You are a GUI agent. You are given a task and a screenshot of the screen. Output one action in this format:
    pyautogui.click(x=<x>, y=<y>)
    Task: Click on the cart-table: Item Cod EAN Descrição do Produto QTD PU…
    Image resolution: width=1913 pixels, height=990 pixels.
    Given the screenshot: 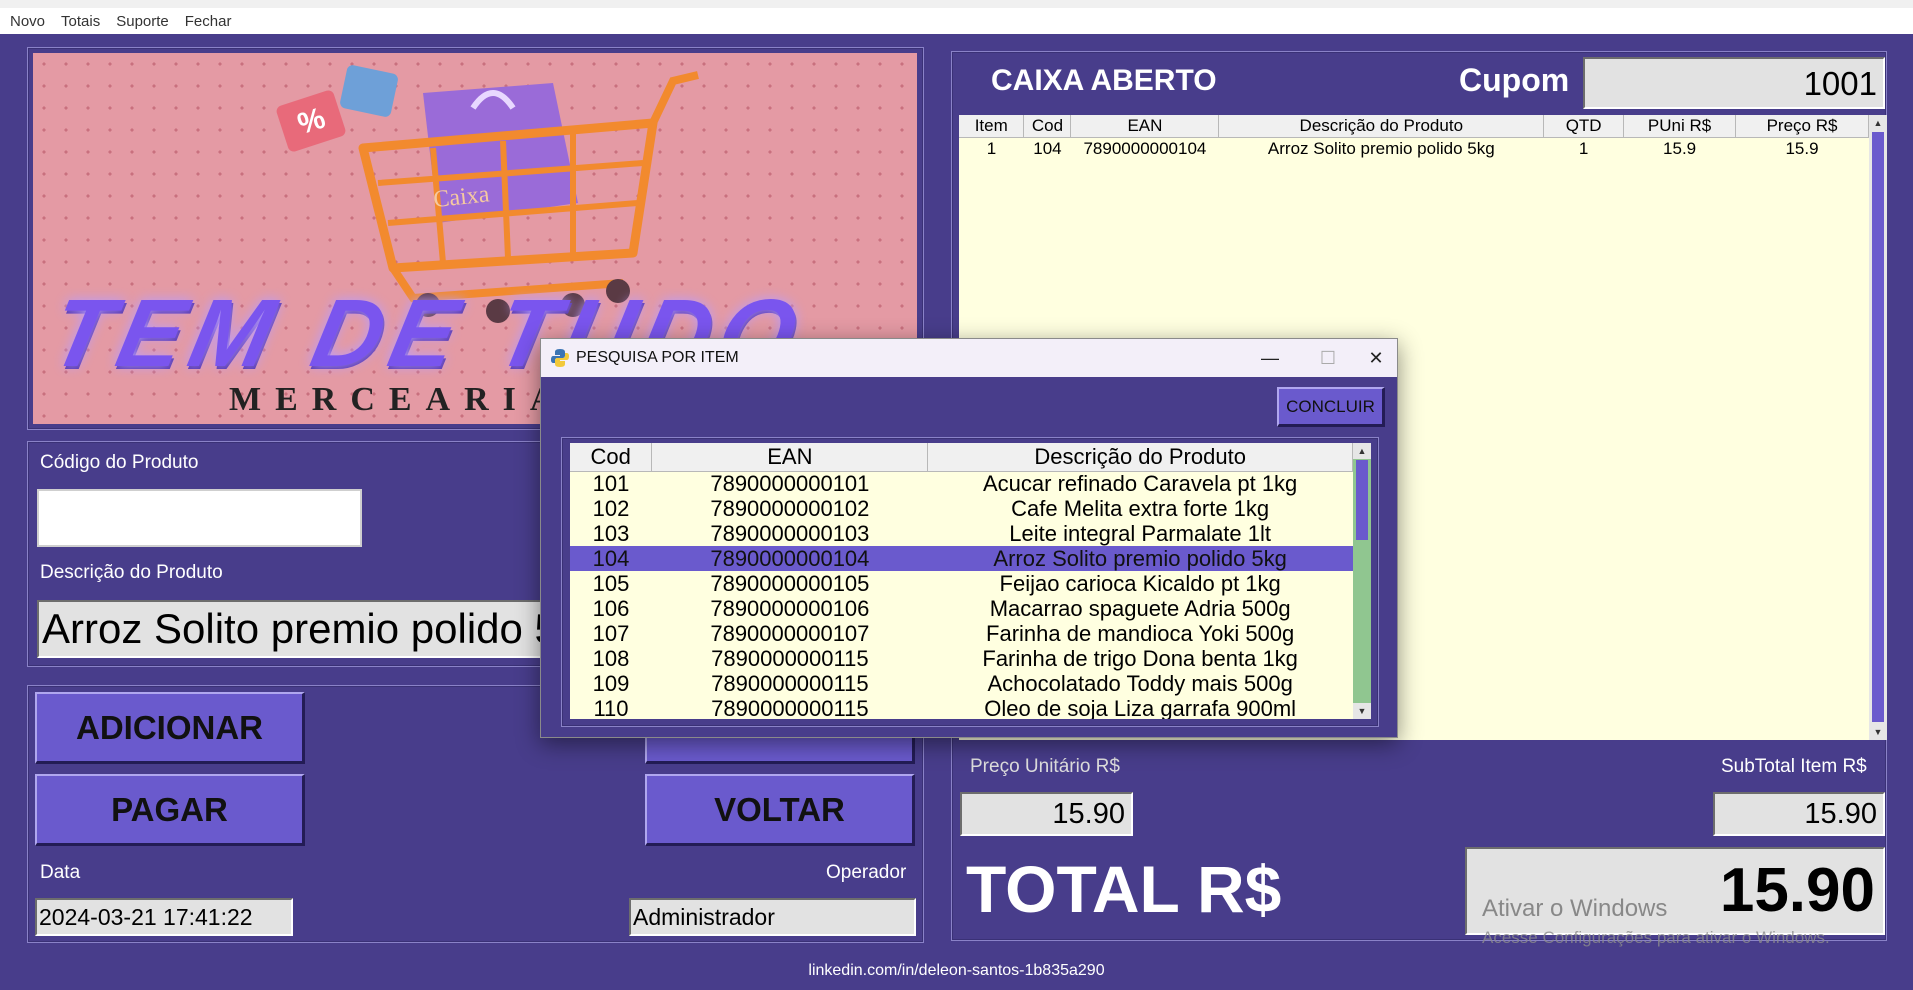 What is the action you would take?
    pyautogui.click(x=1414, y=138)
    